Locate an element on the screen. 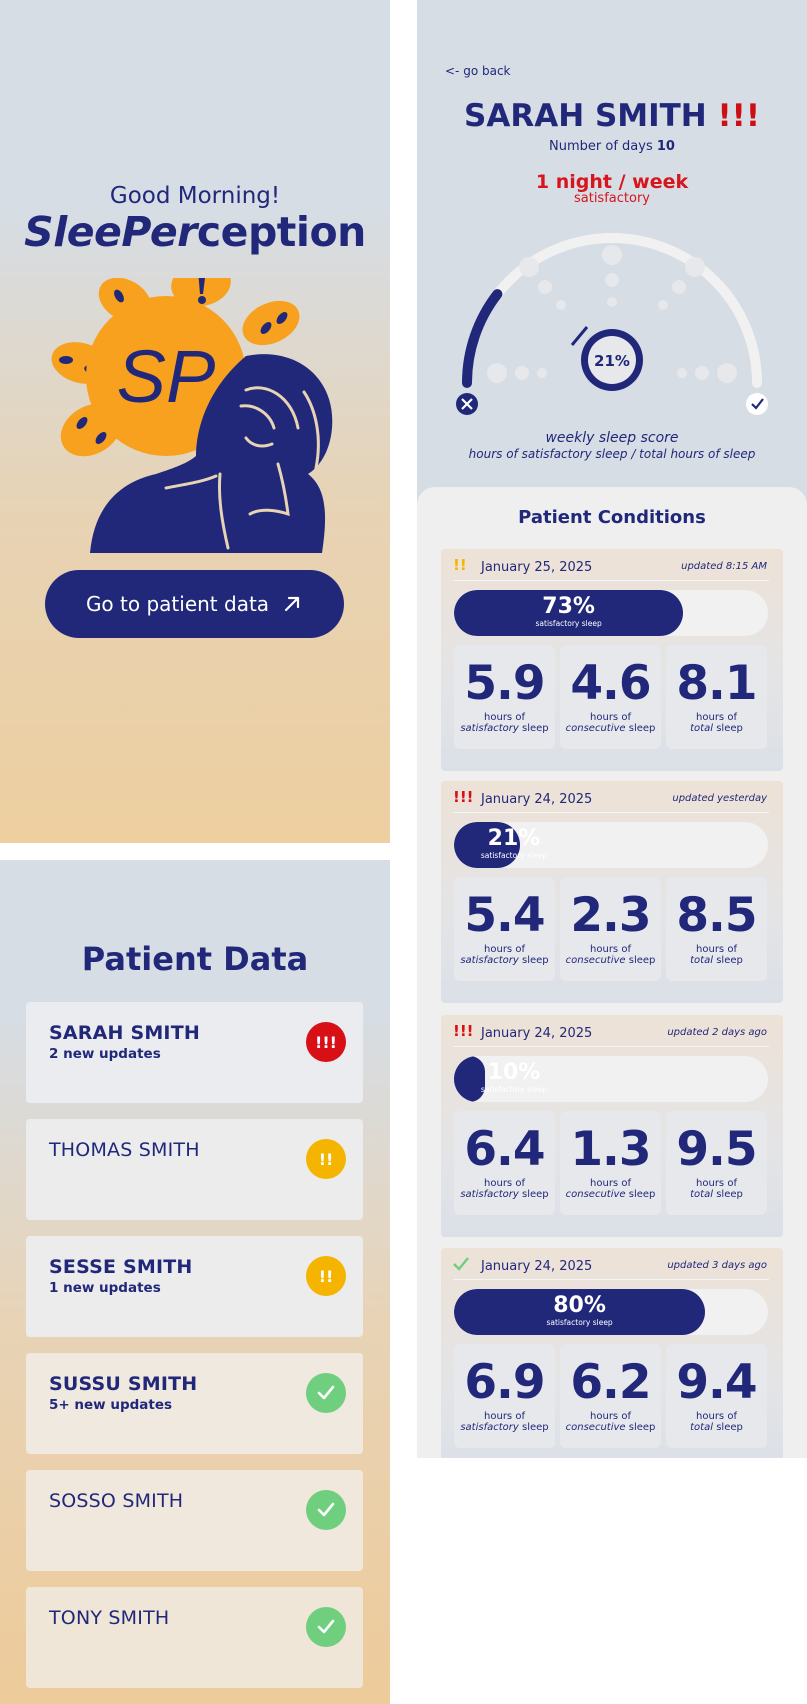 This screenshot has width=807, height=1704. frequency-status: satisfactory is located at coordinates (611, 198).